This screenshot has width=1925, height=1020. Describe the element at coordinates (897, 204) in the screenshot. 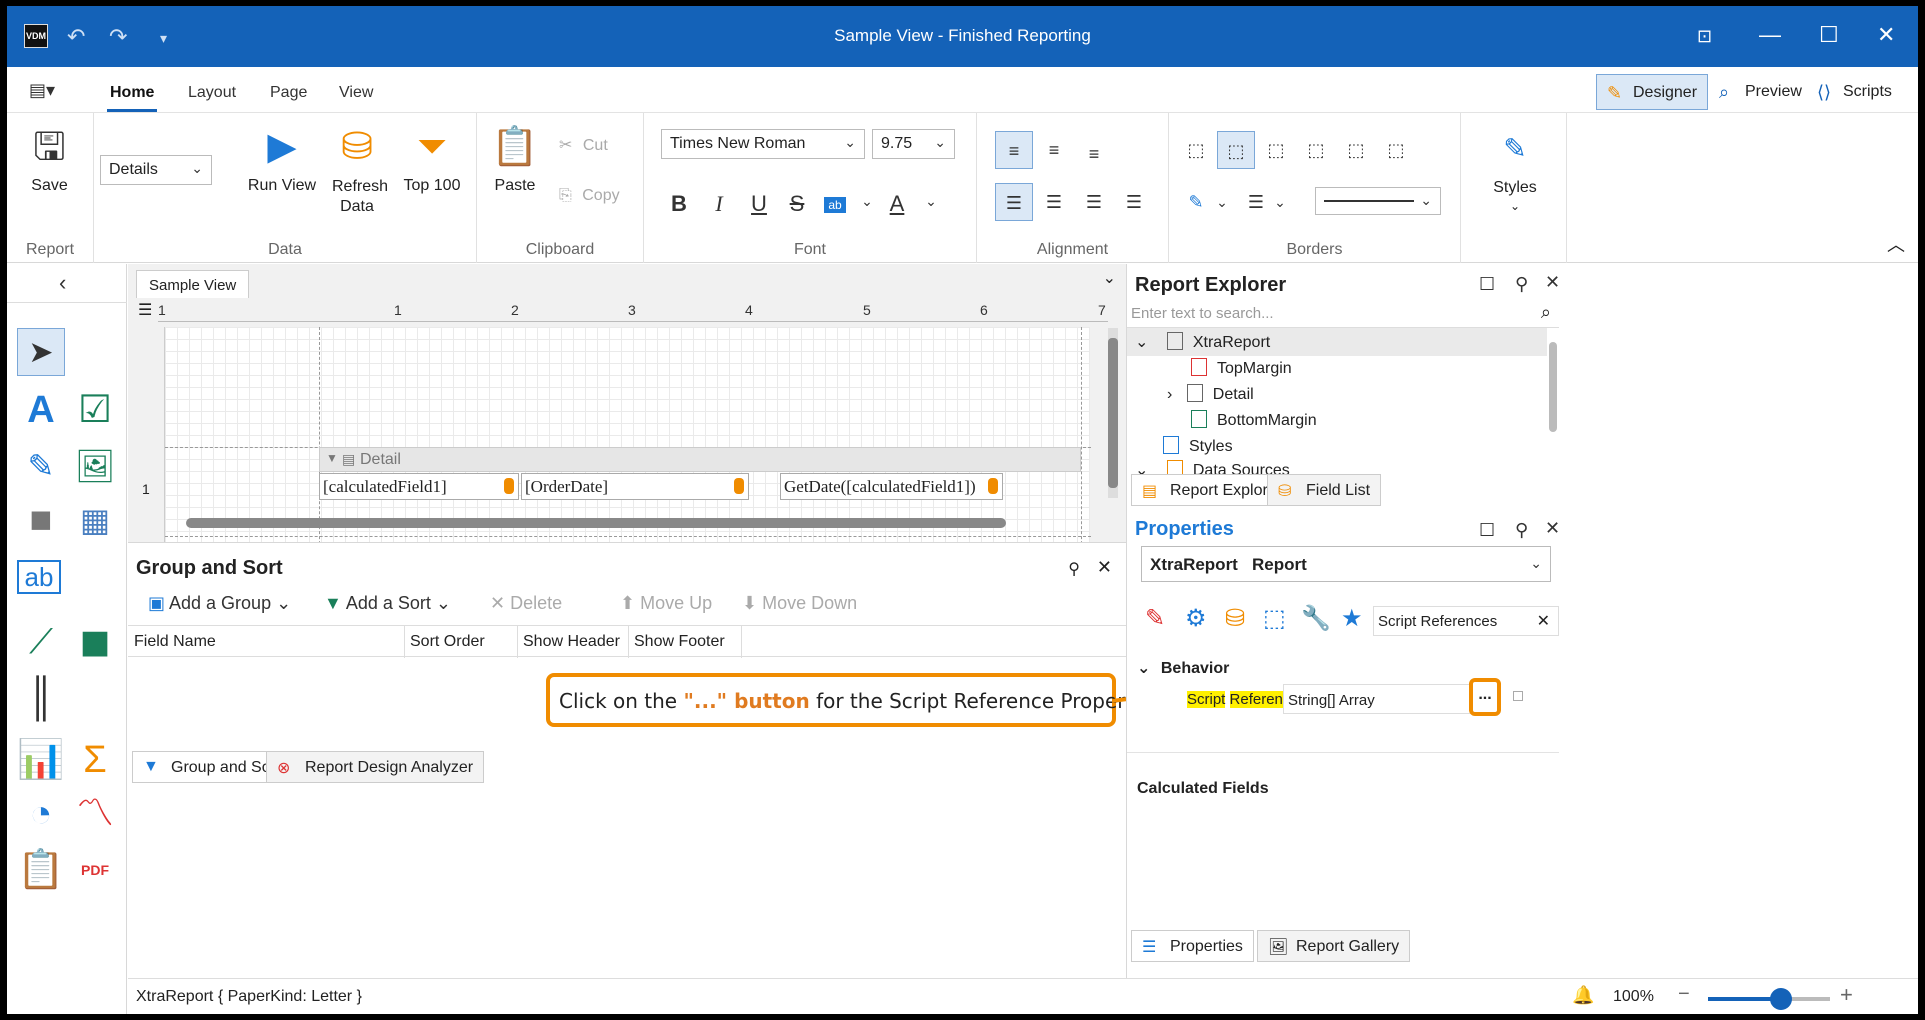

I see `font-color-icon: A` at that location.